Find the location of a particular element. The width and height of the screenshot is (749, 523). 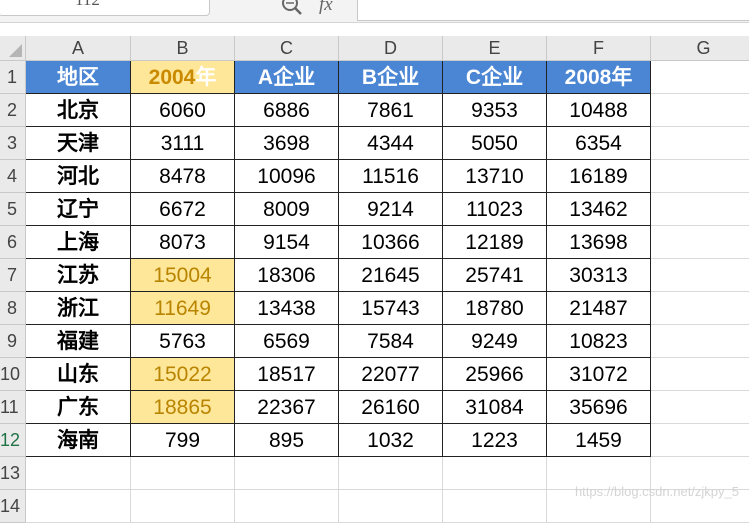

table-cell: 25741 is located at coordinates (495, 275).